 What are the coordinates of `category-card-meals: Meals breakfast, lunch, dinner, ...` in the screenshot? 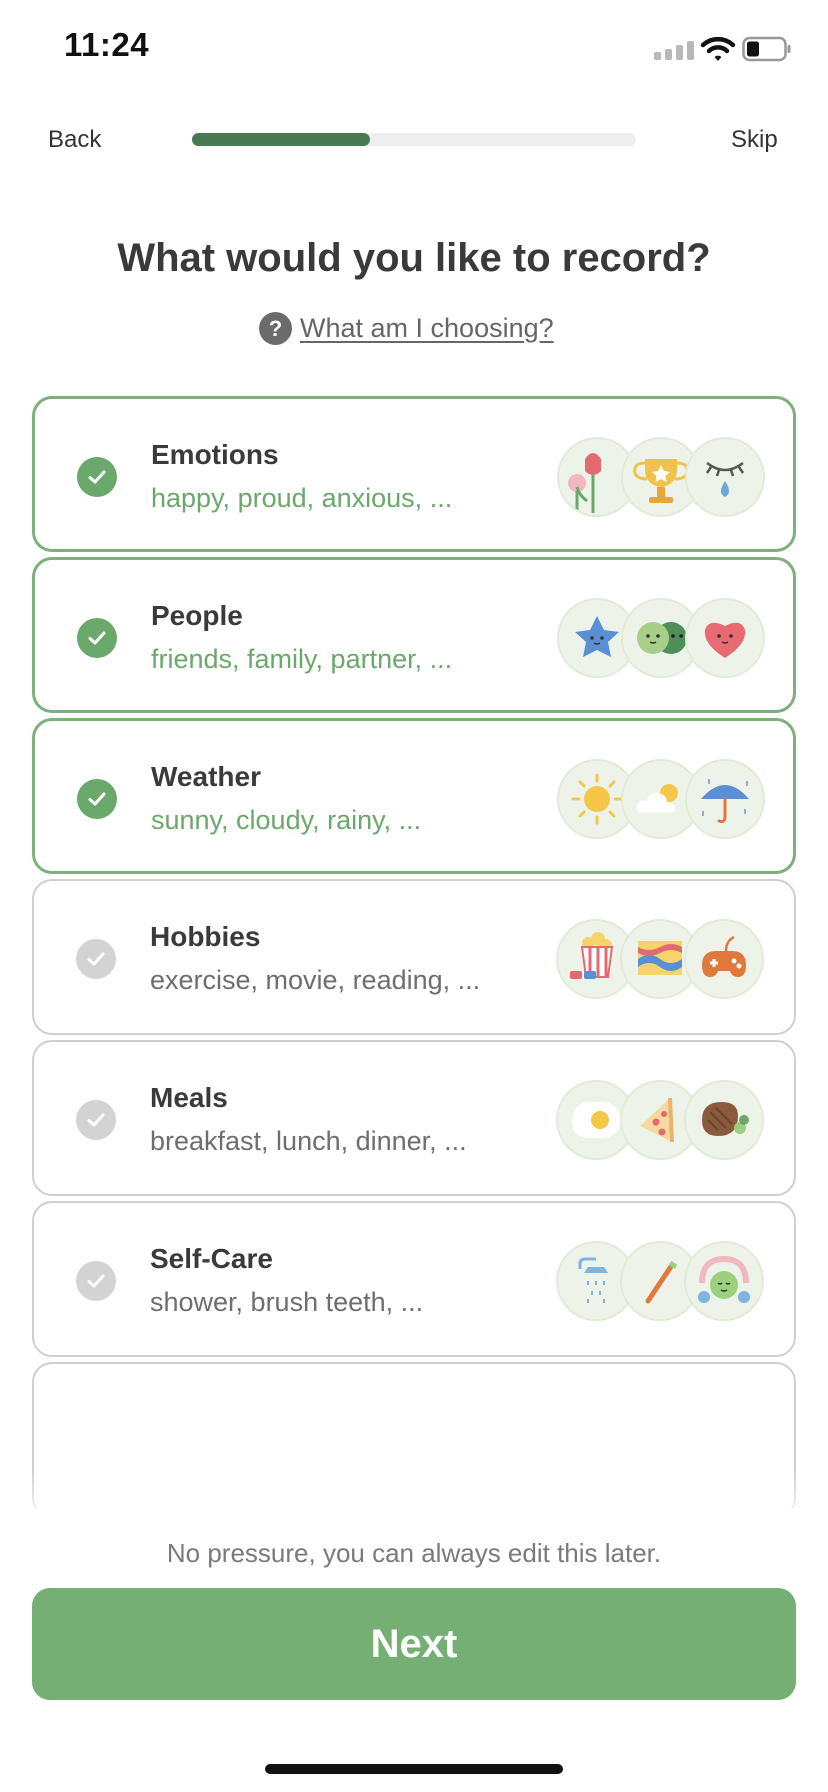 It's located at (414, 1118).